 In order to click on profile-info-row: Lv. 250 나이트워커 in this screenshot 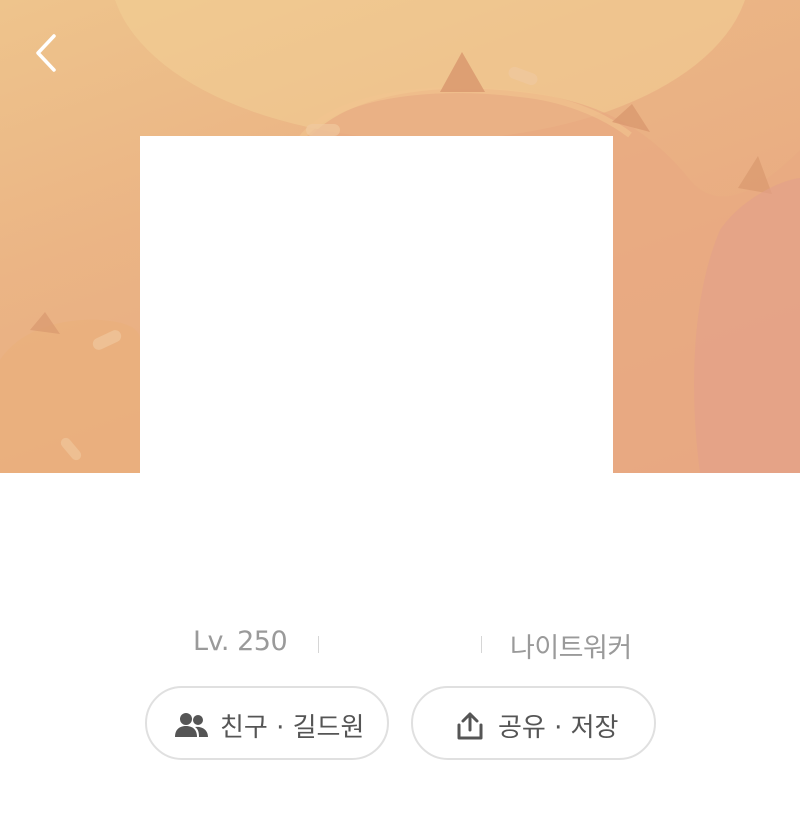, I will do `click(400, 644)`.